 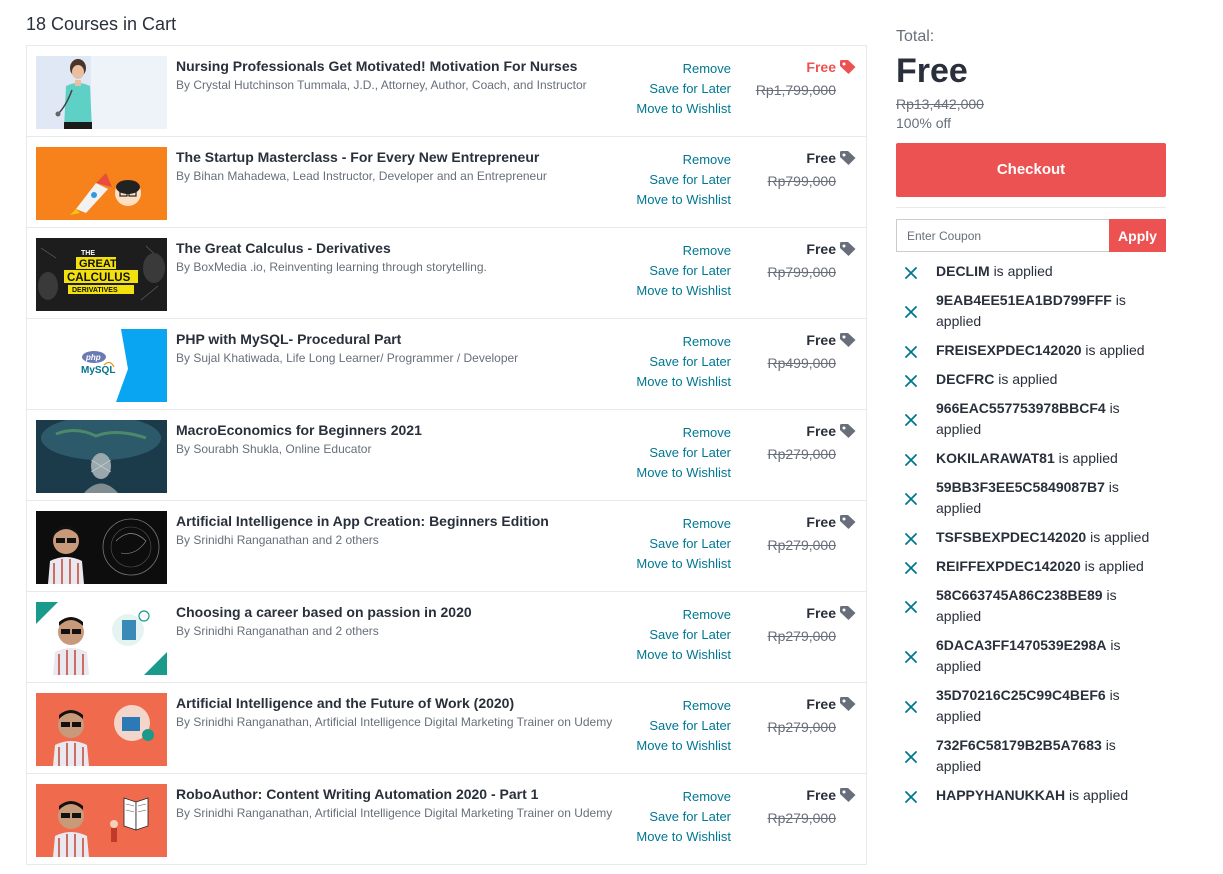 I want to click on applied-coupon: TSFSBEXPDEC142020 is applied, so click(x=1026, y=537).